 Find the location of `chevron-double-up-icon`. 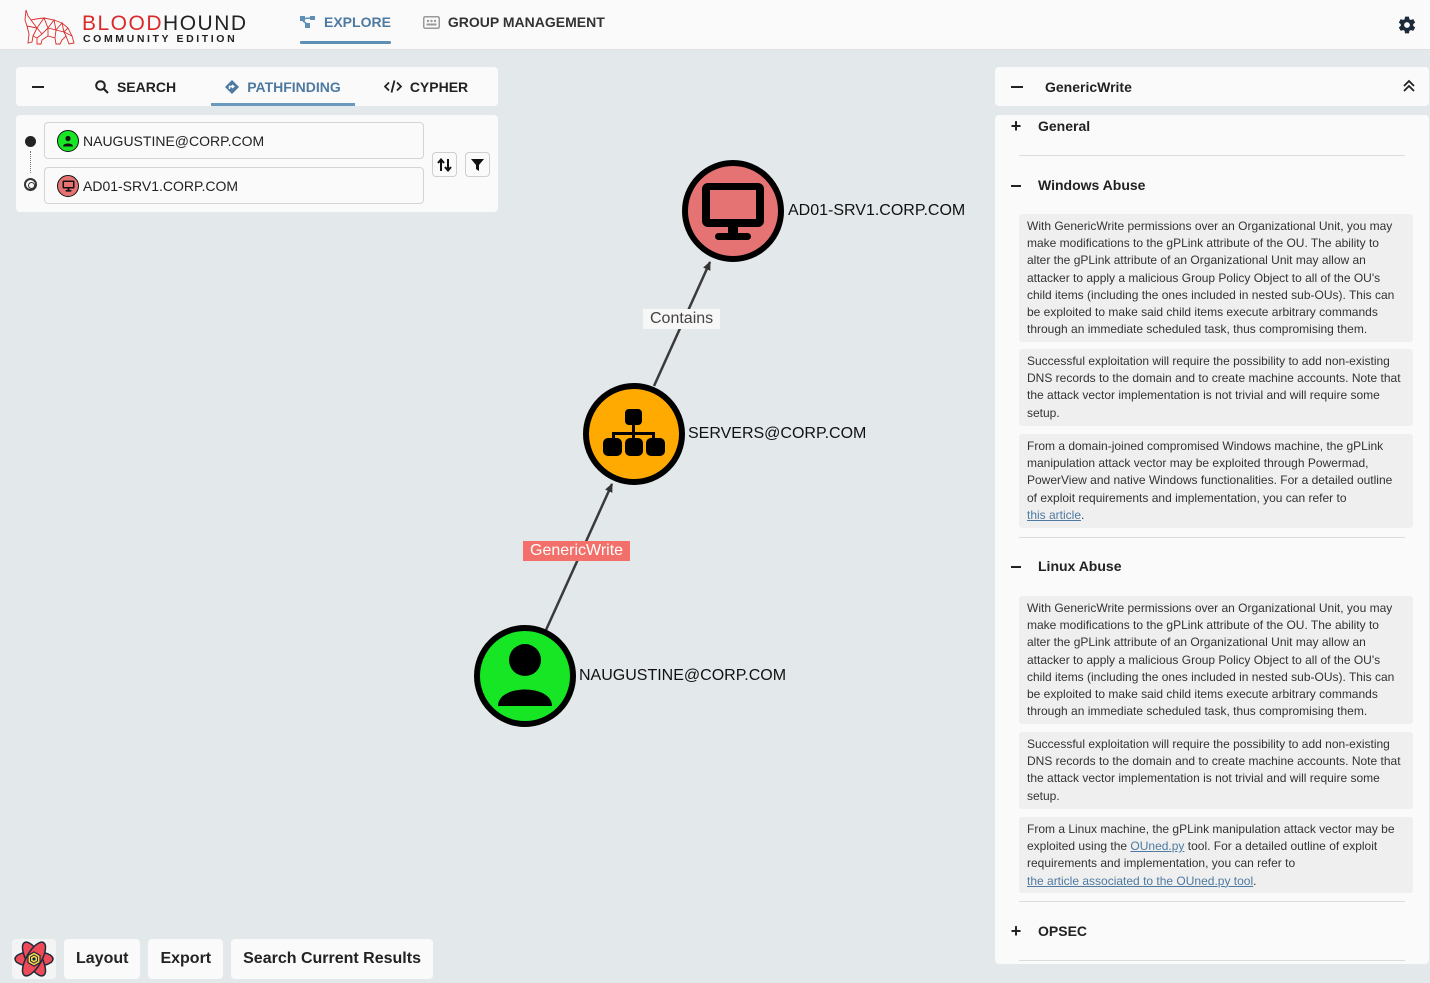

chevron-double-up-icon is located at coordinates (1409, 86).